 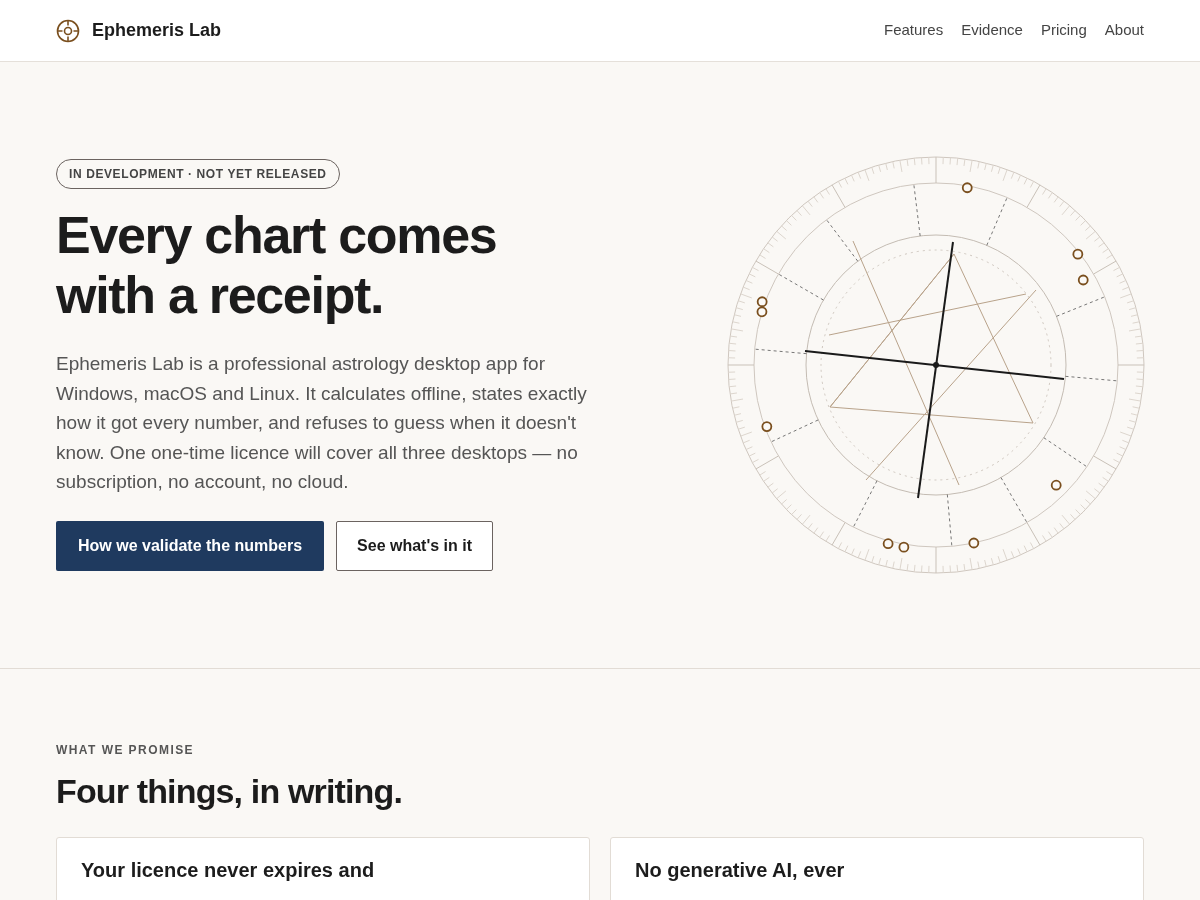 I want to click on validate-button: How we validate the numbers, so click(x=190, y=545).